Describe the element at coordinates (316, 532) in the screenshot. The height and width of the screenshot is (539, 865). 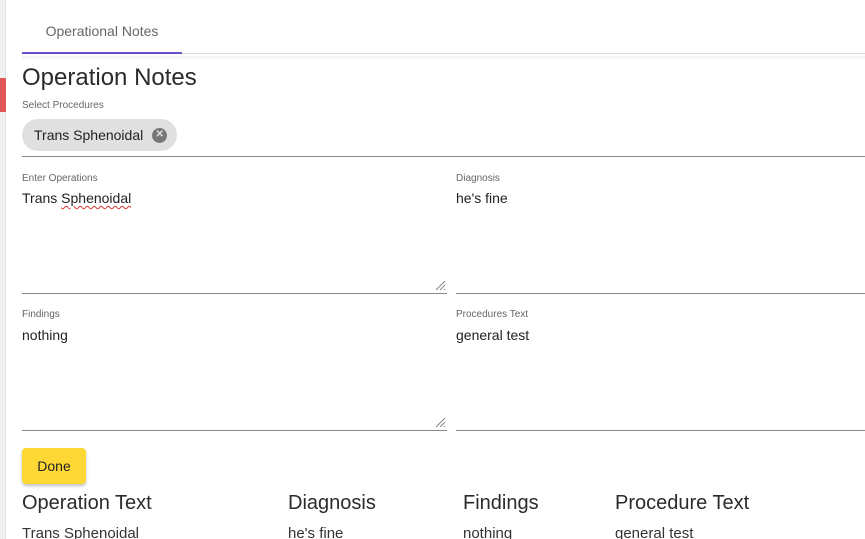
I see `summary-diagnosis-value: he's fine` at that location.